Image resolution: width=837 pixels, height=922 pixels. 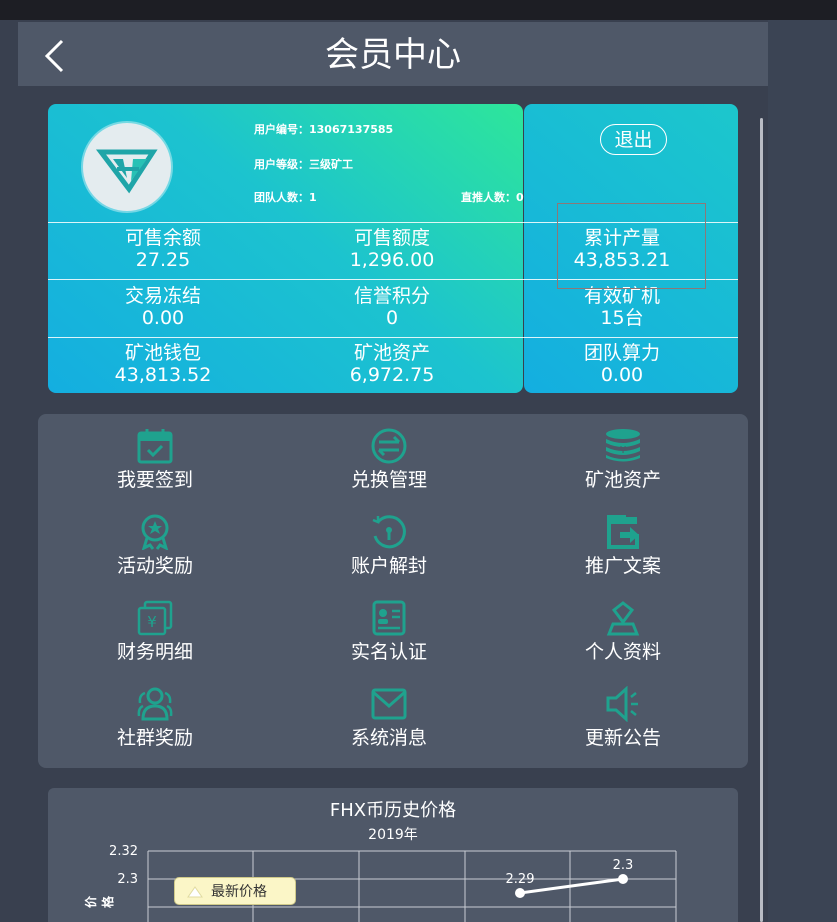 I want to click on user-level-label: 用户等级：, so click(x=281, y=164).